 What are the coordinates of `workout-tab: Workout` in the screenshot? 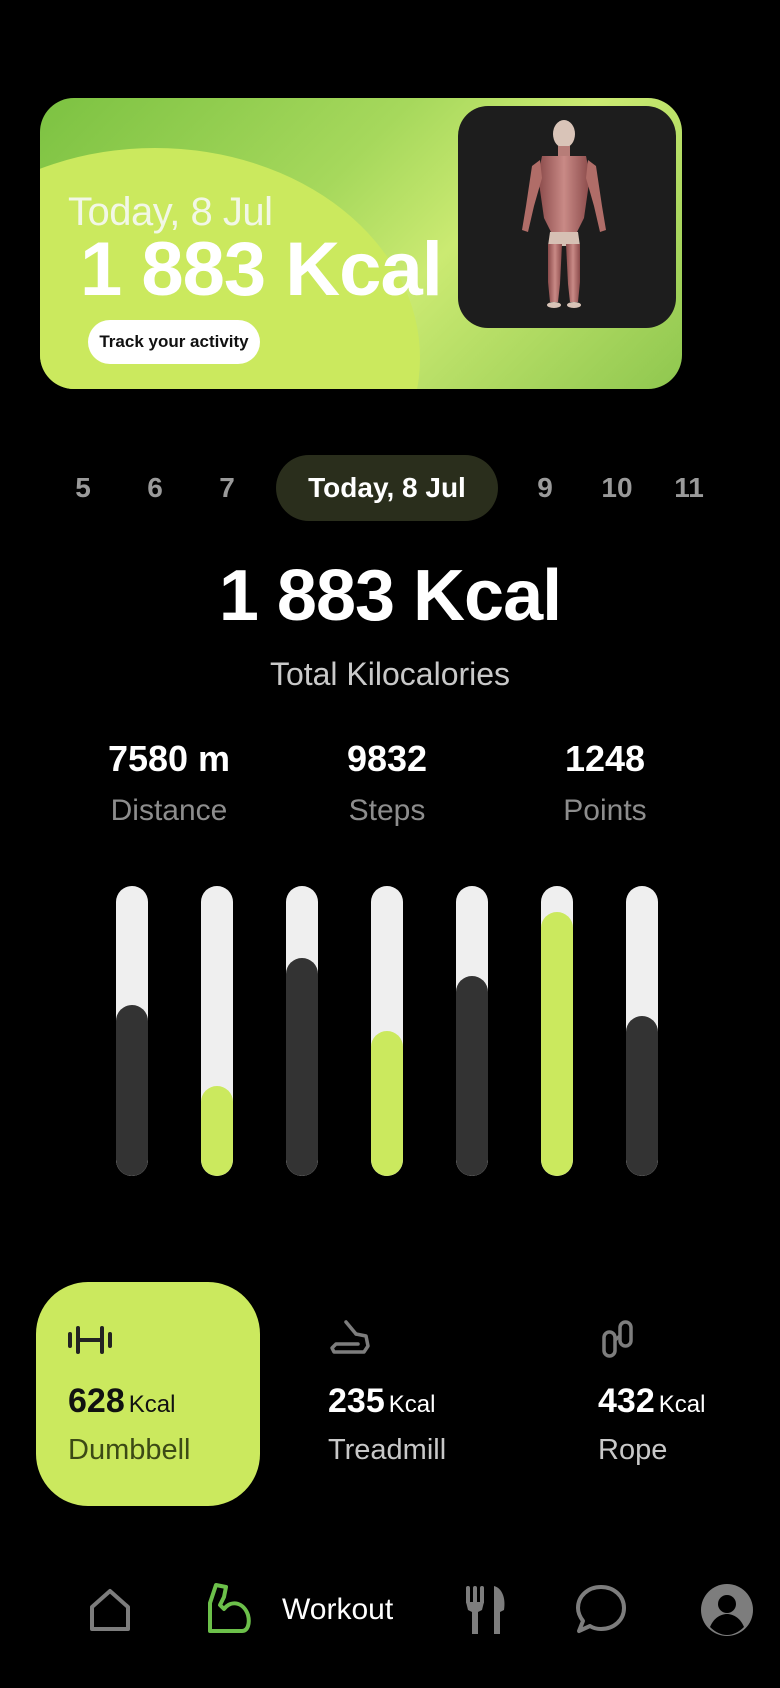 It's located at (298, 1610).